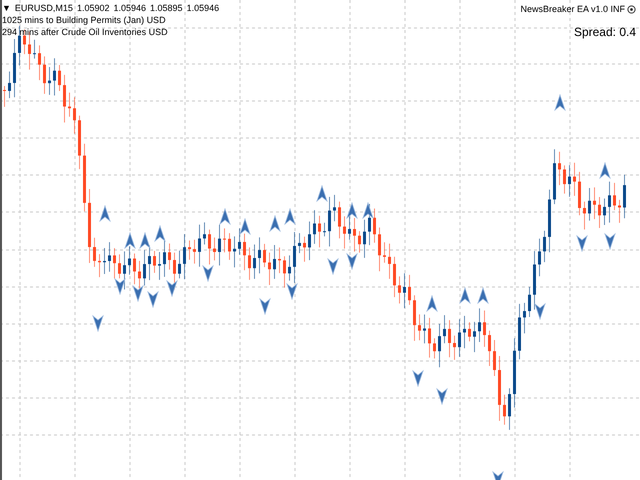 The image size is (640, 480). I want to click on symbol-label: EURUSD,M15, so click(43, 8).